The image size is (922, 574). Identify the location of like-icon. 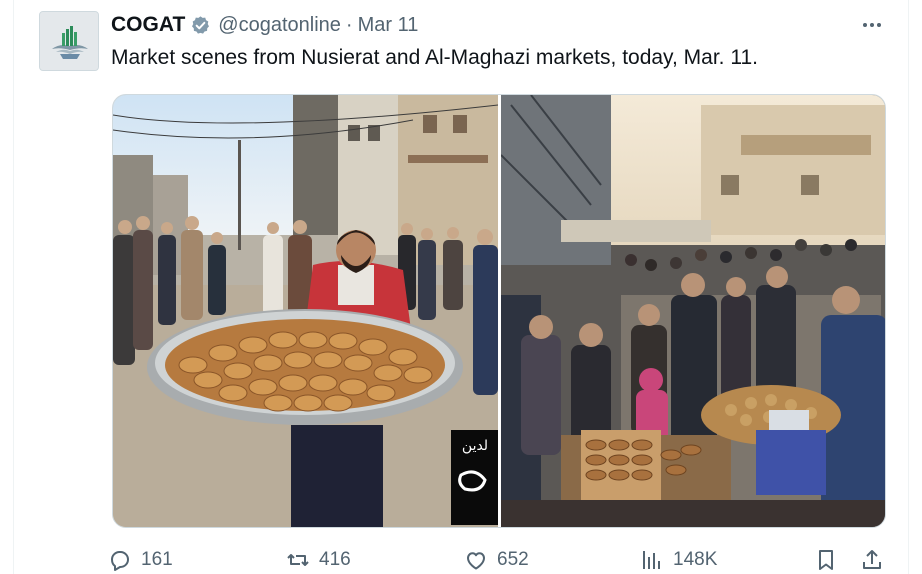
(476, 561).